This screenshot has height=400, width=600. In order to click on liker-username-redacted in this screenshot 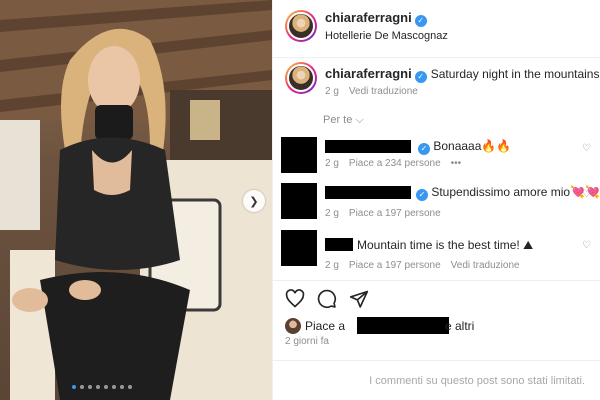, I will do `click(403, 325)`.